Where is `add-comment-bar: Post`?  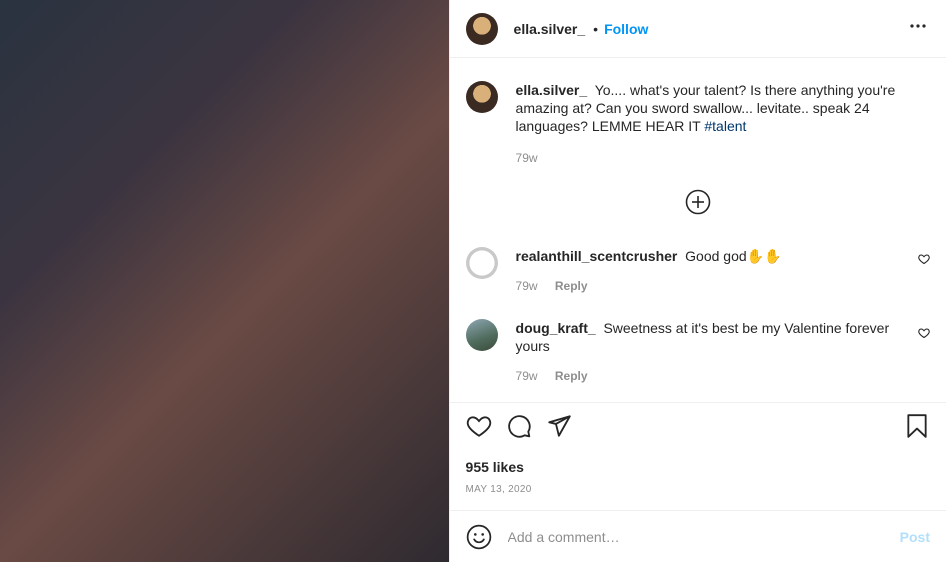
add-comment-bar: Post is located at coordinates (697, 536).